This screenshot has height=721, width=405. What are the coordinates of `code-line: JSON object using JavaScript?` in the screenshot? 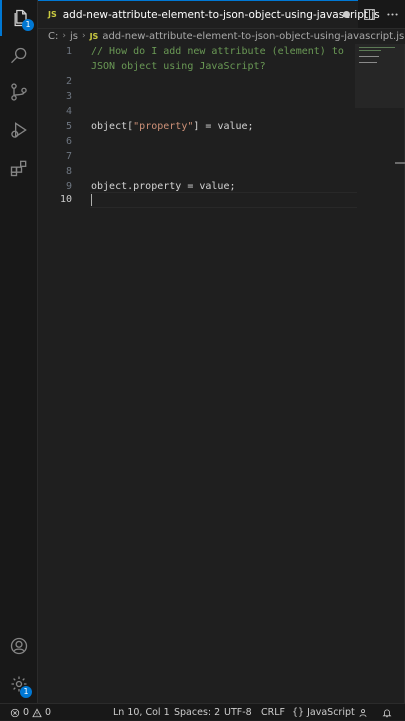 It's located at (221, 66).